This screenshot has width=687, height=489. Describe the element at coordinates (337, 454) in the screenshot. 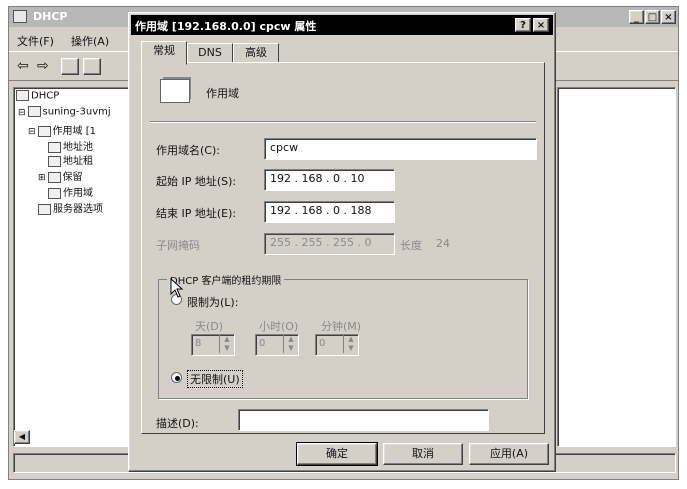

I see `ok-button: 确定` at that location.